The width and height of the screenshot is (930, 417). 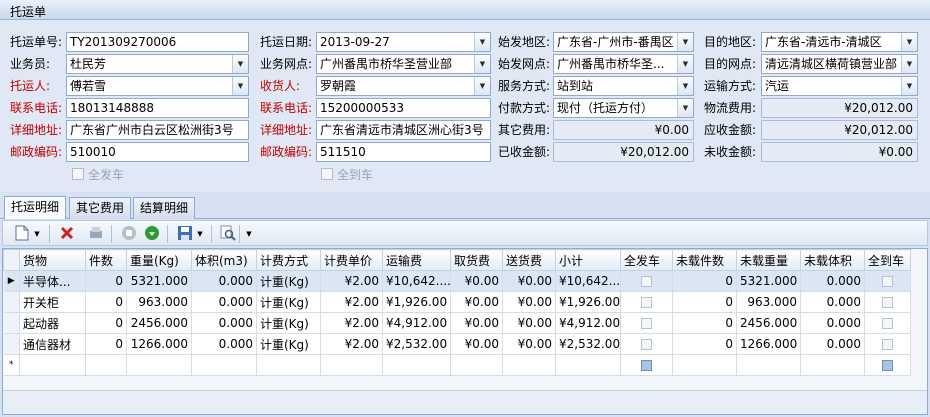 I want to click on cell-unloaded-weight: 1266.000, so click(x=768, y=344).